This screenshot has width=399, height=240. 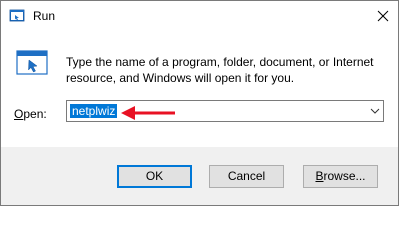 What do you see at coordinates (383, 16) in the screenshot?
I see `close-icon` at bounding box center [383, 16].